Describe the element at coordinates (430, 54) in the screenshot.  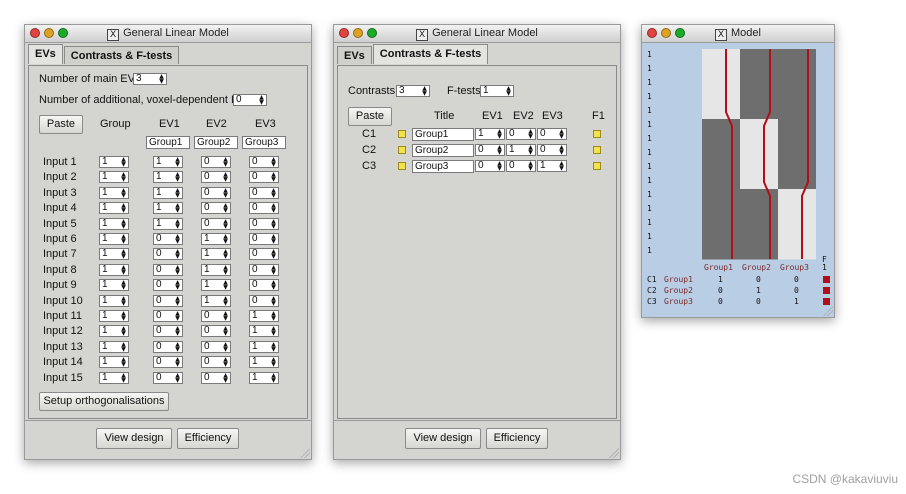
I see `tab-contrasts: Contrasts & F-tests` at that location.